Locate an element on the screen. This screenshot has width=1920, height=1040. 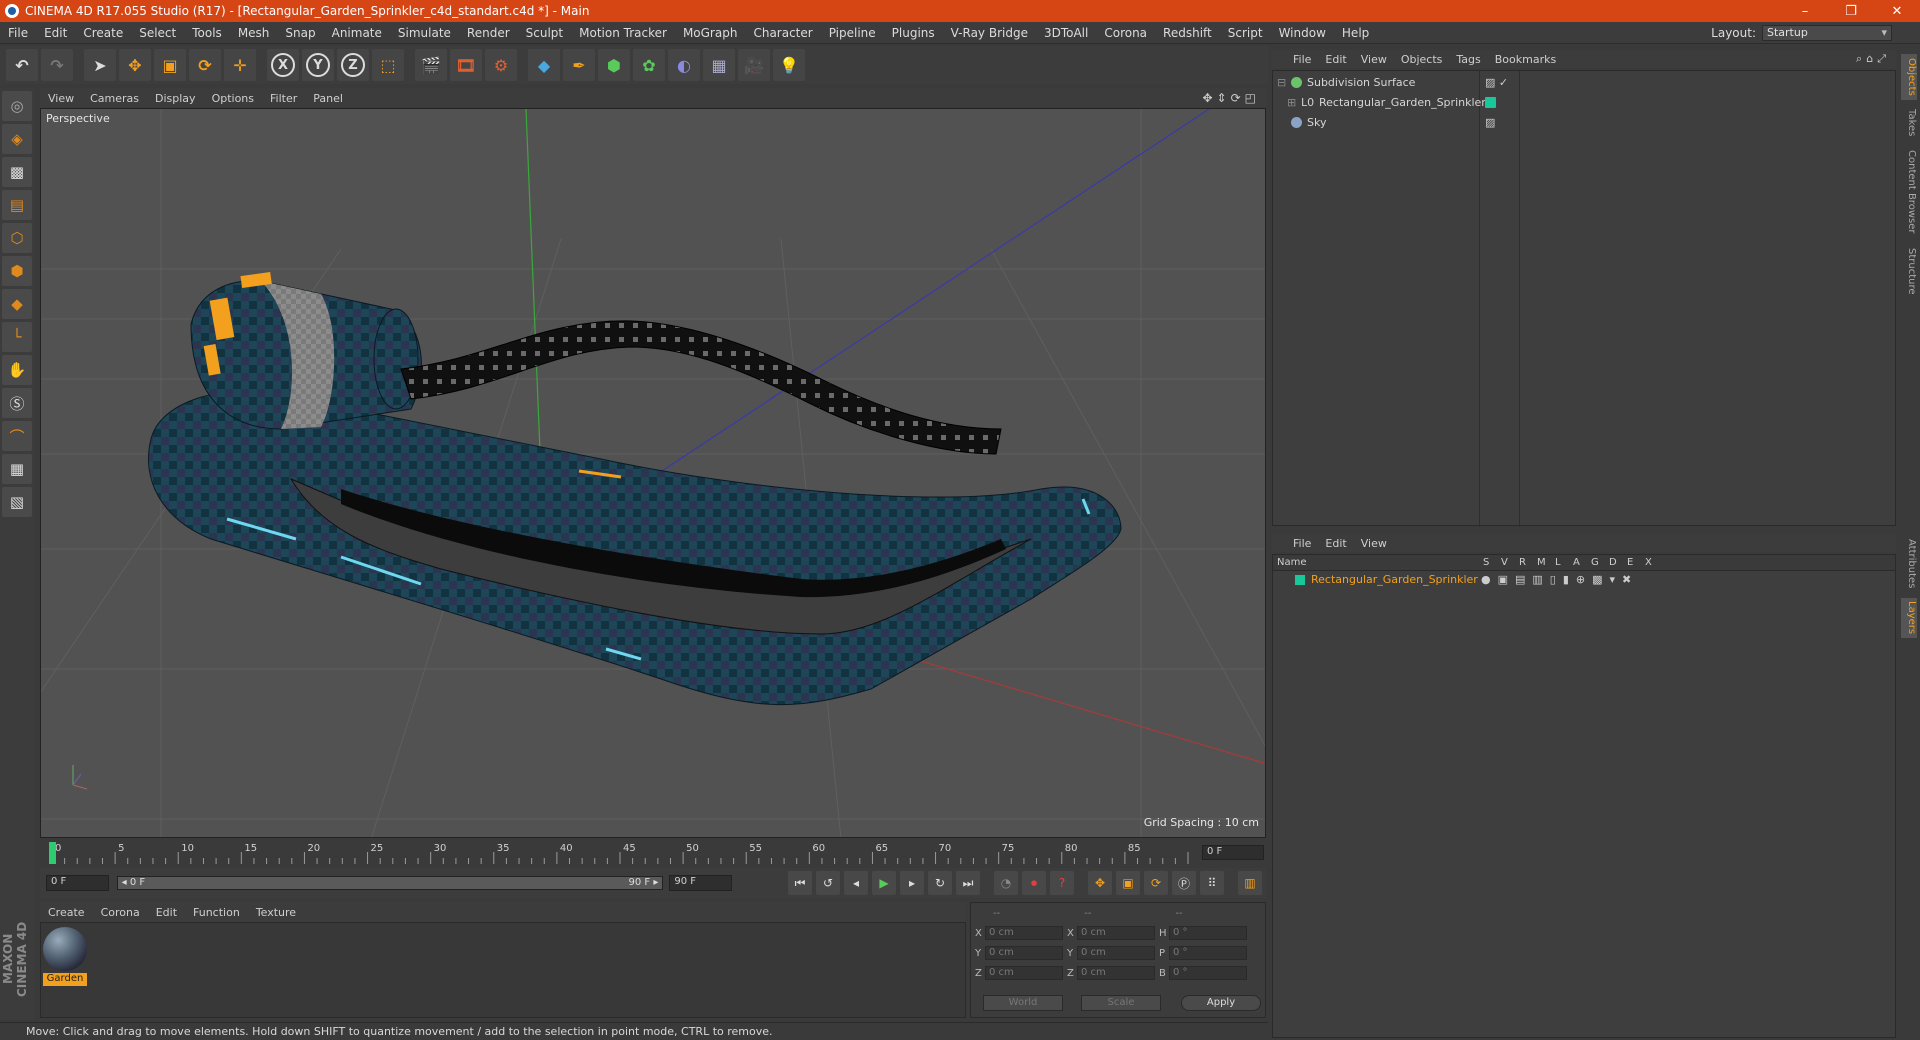
tab-takes: Takes is located at coordinates (1909, 123).